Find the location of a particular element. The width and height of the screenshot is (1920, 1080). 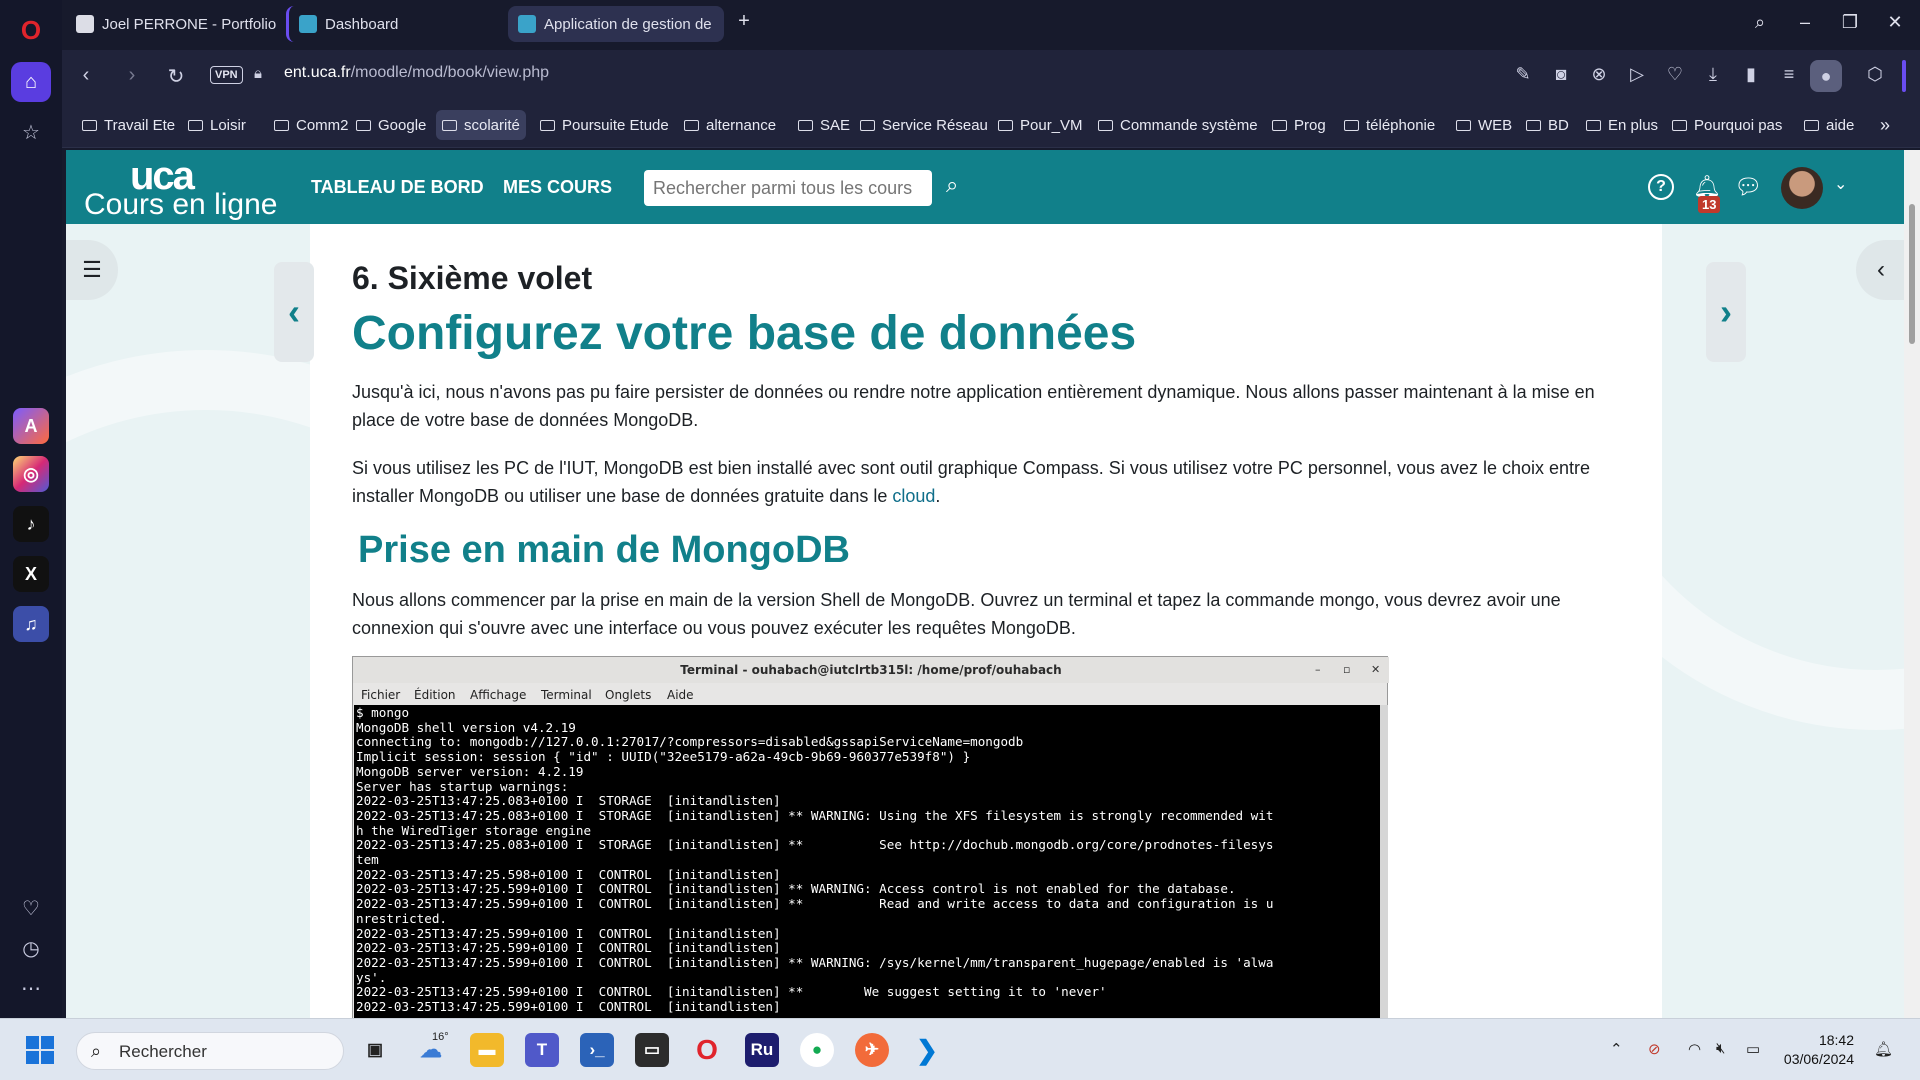

minimize-icon: – is located at coordinates (1805, 22).